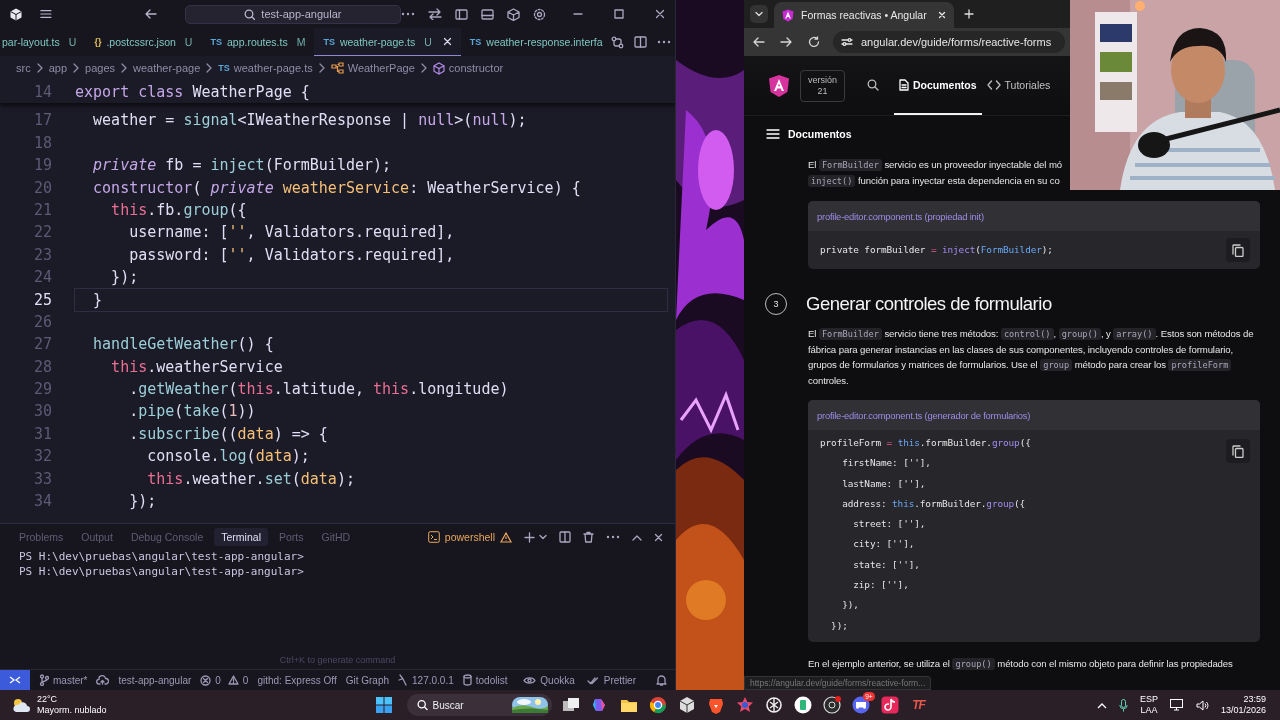  What do you see at coordinates (42, 345) in the screenshot?
I see `line-number: 27` at bounding box center [42, 345].